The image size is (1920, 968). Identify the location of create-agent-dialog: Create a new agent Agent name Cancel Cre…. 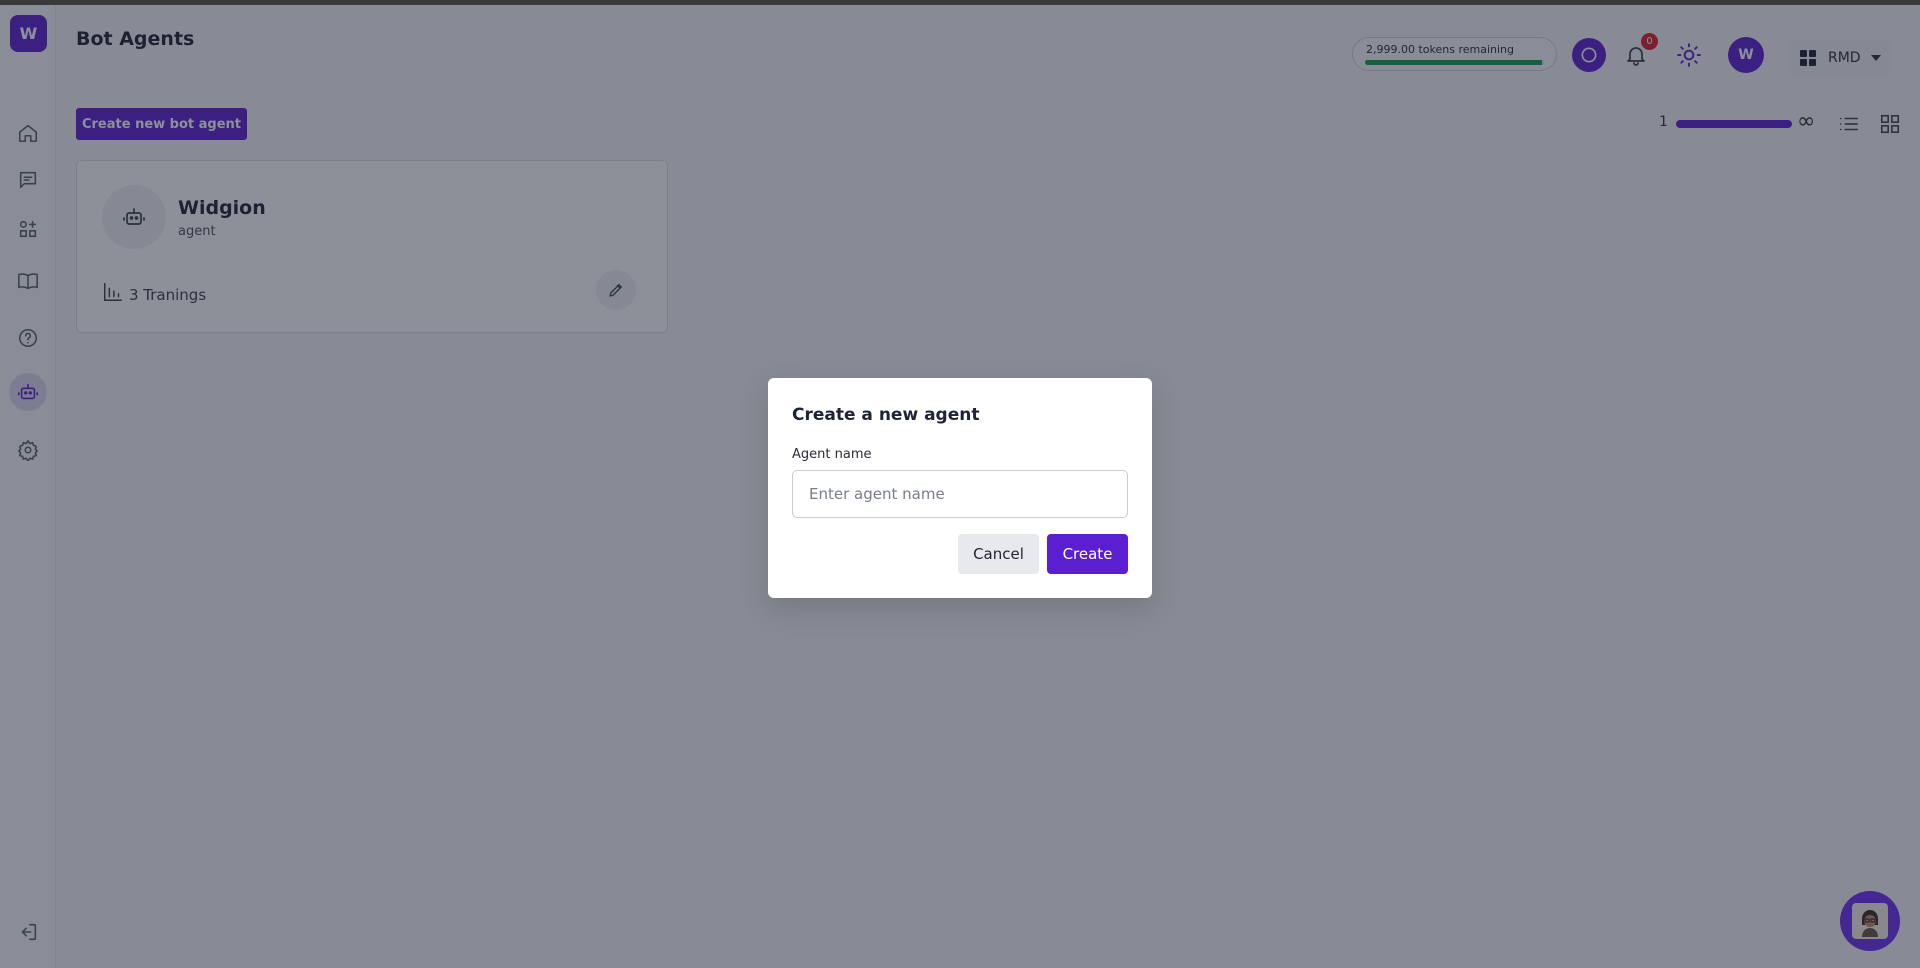
(960, 488).